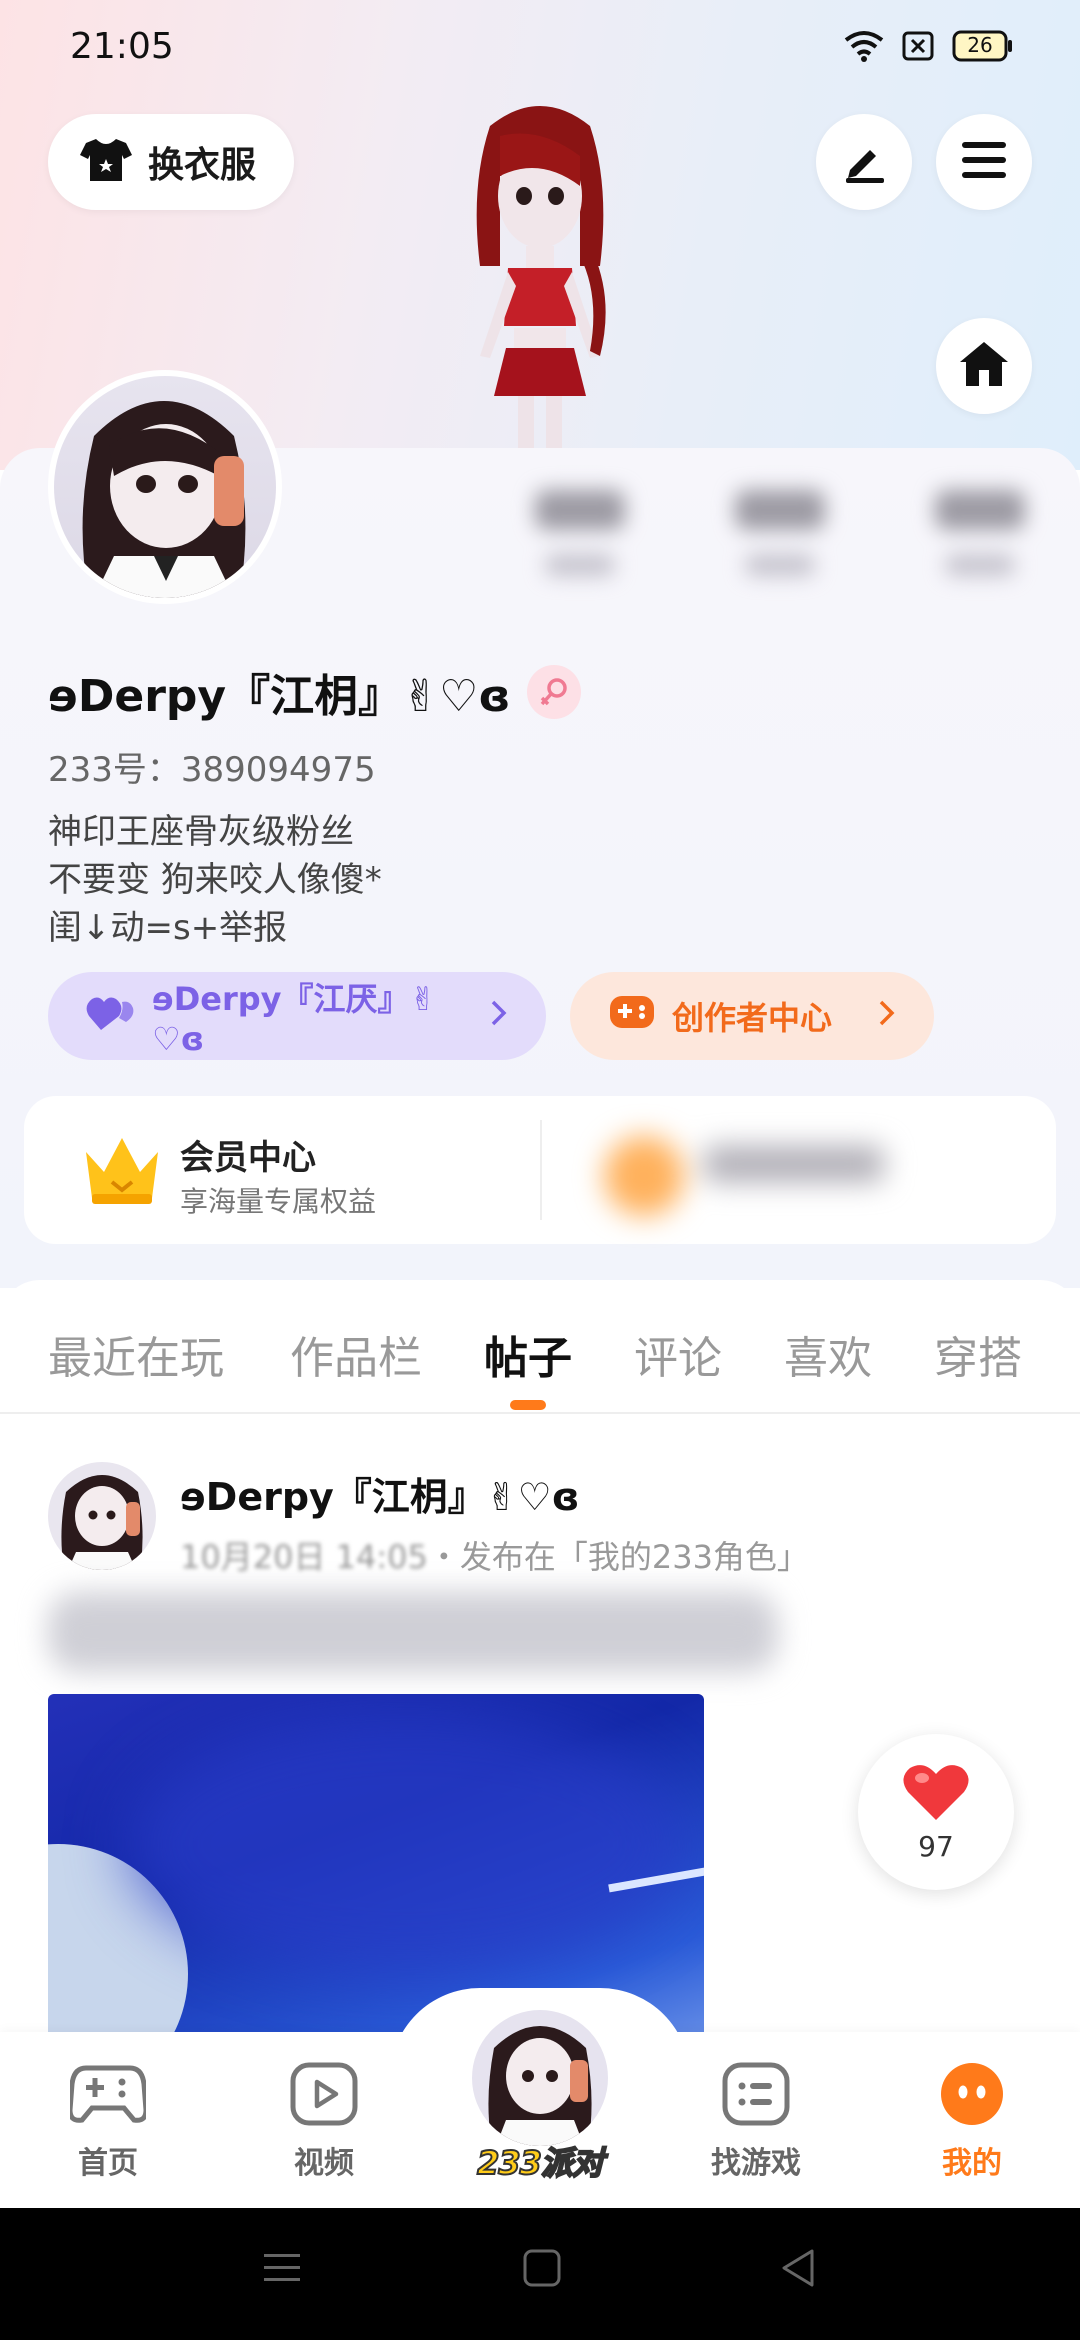 The height and width of the screenshot is (2340, 1080). I want to click on fan-group-label: ɘDerpy『江厌』✌♡ɞ, so click(294, 1019).